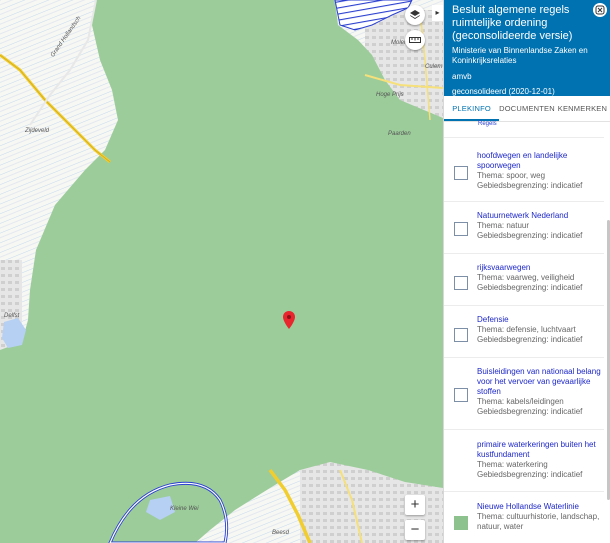  What do you see at coordinates (281, 533) in the screenshot?
I see `map-label-beesd: Beesd` at bounding box center [281, 533].